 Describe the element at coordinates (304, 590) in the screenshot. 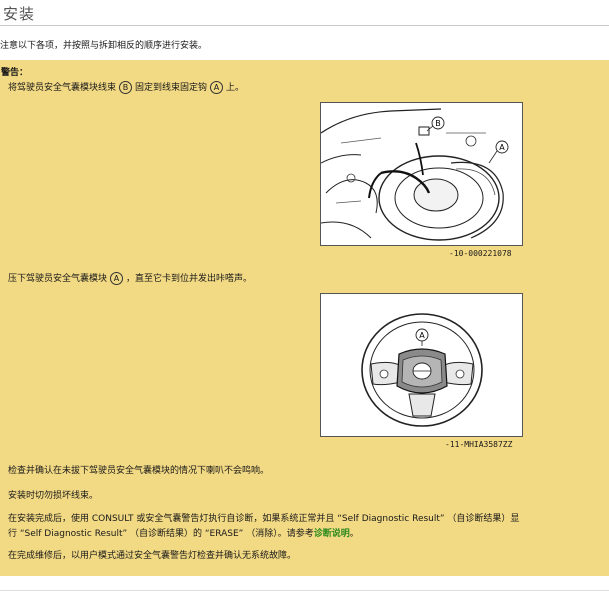

I see `bottom-divider` at that location.